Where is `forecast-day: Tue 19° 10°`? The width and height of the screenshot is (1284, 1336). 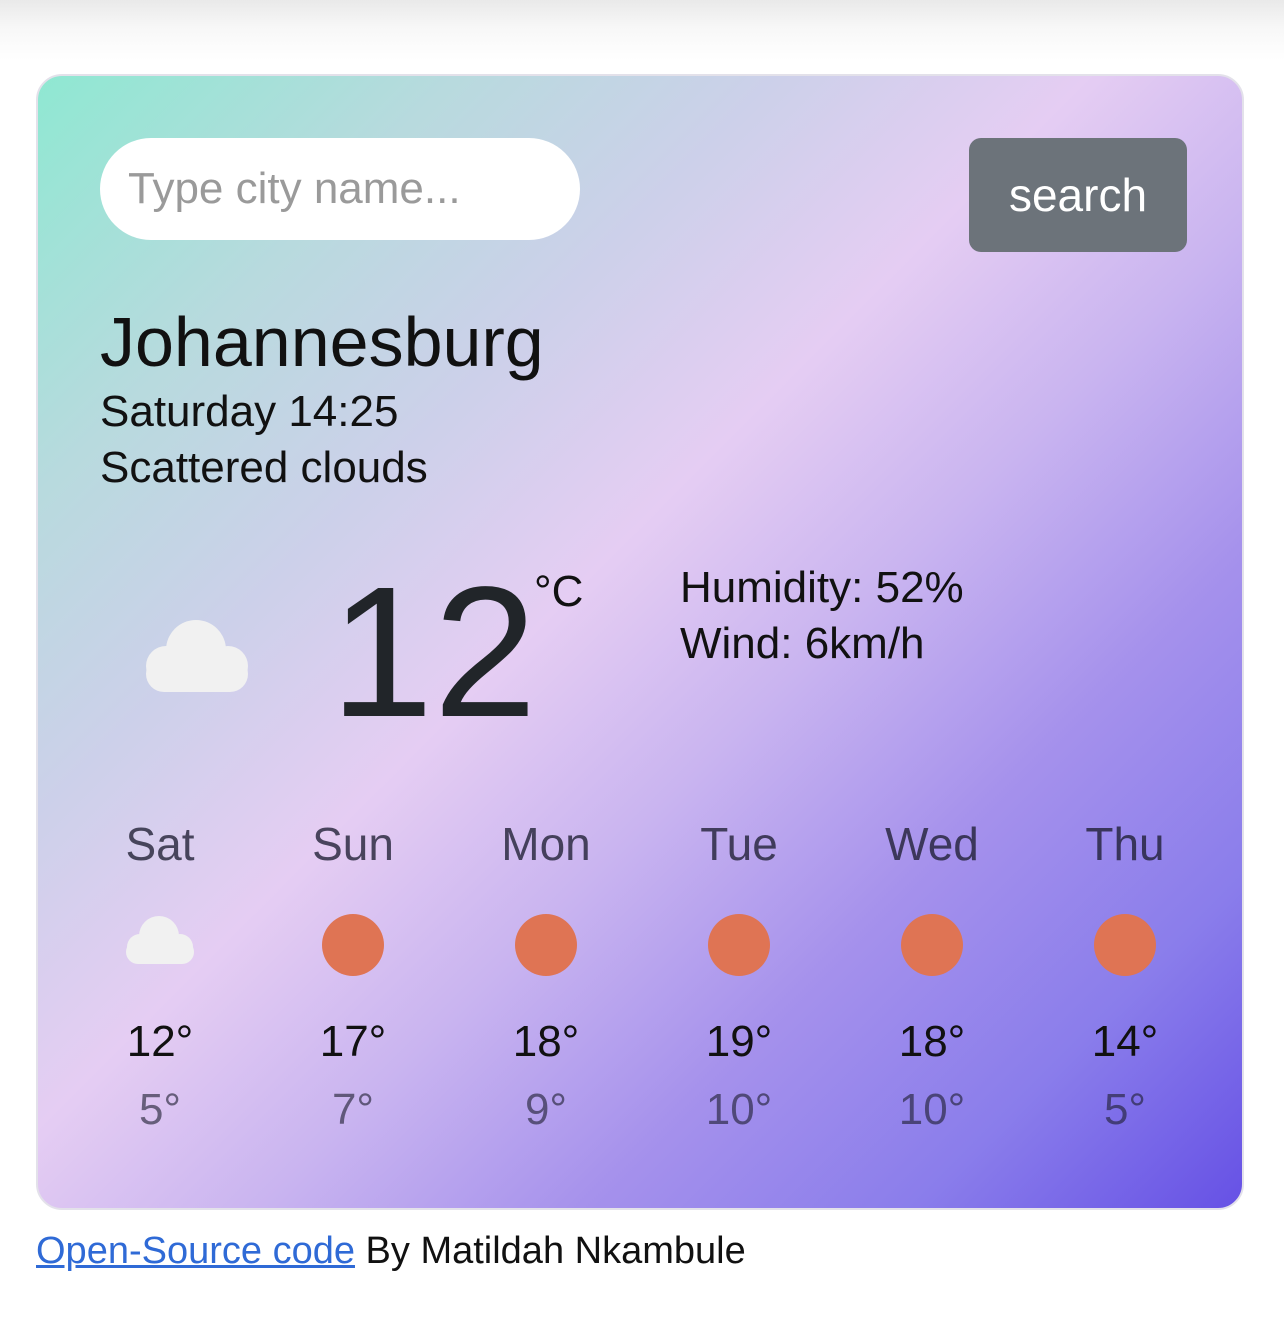
forecast-day: Tue 19° 10° is located at coordinates (739, 994).